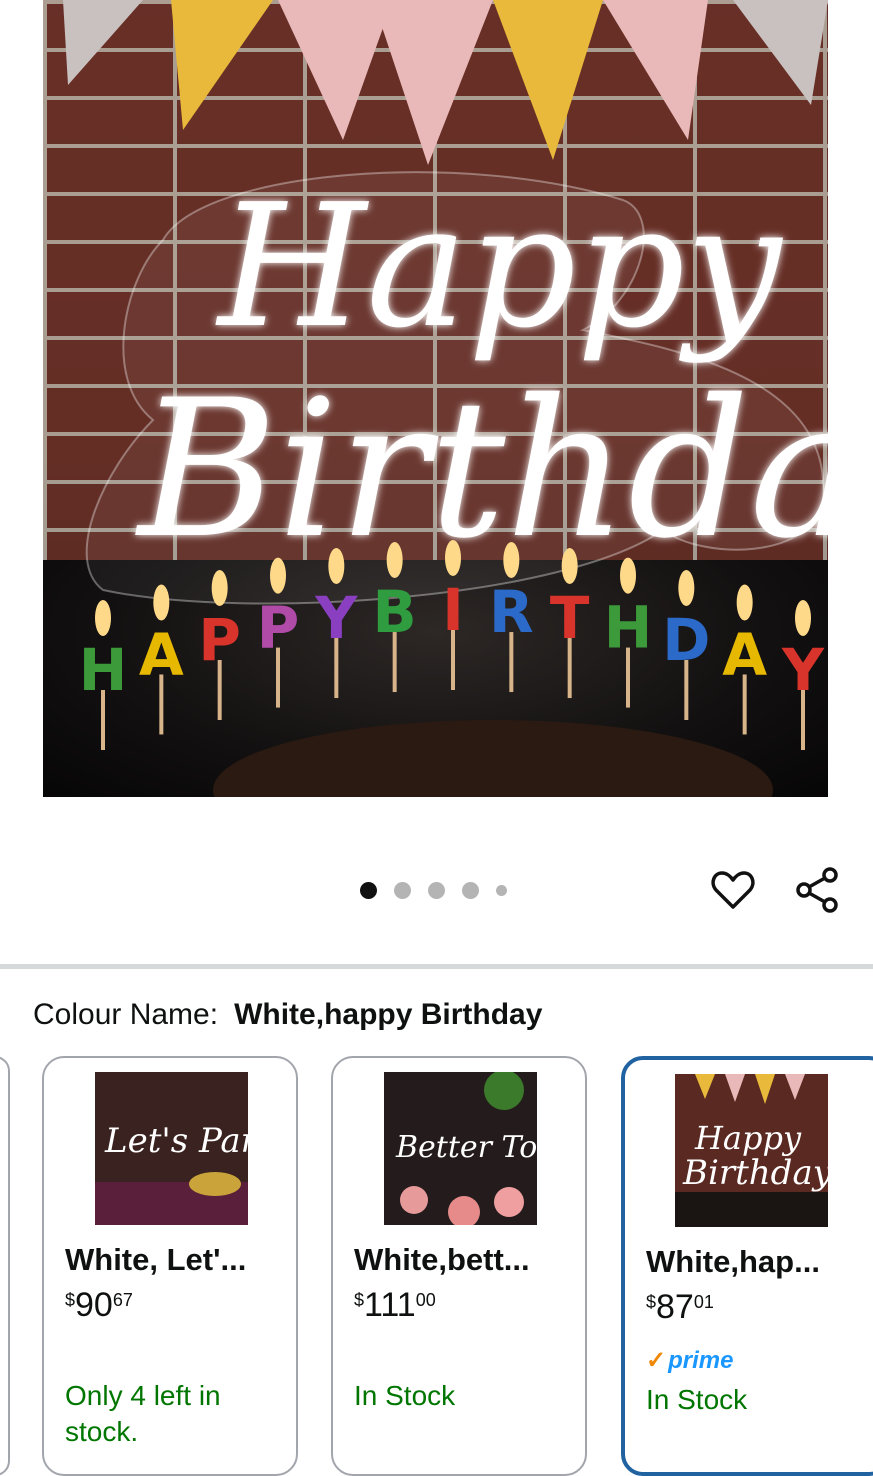 This screenshot has height=1476, width=873. I want to click on svg-text: Better Together, so click(466, 1147).